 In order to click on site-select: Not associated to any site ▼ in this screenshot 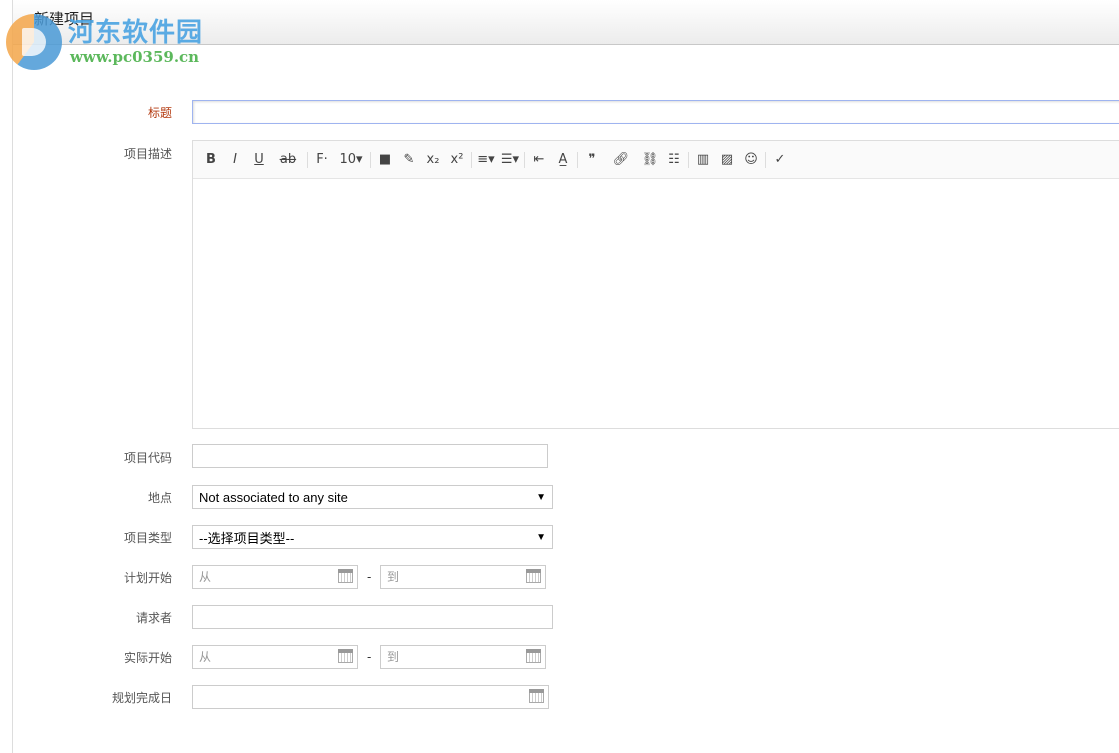, I will do `click(372, 497)`.